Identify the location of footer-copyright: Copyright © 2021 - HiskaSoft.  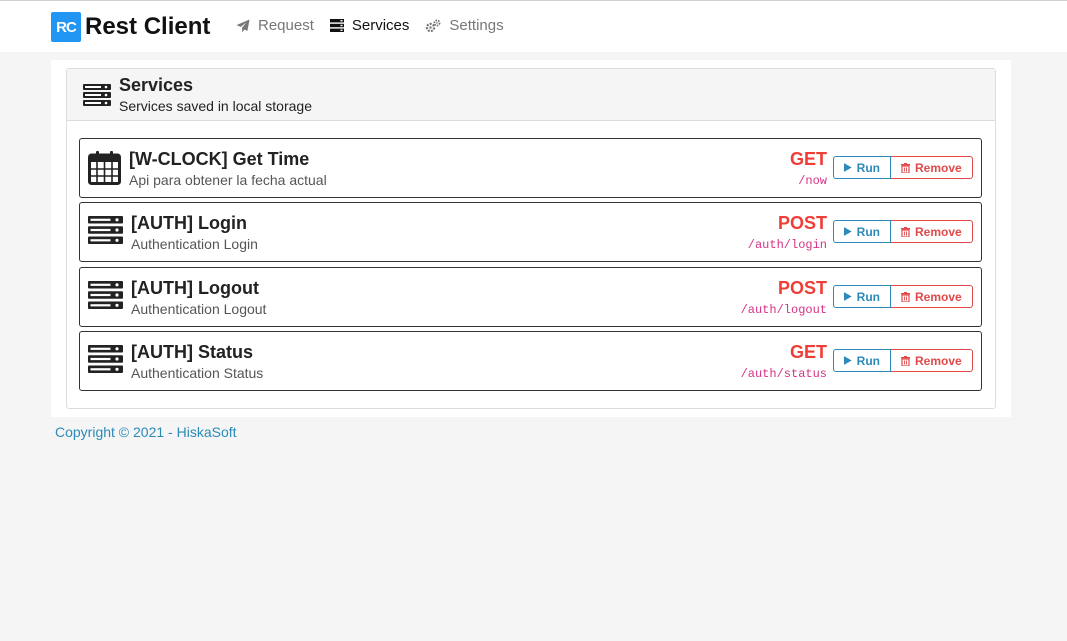
(146, 432).